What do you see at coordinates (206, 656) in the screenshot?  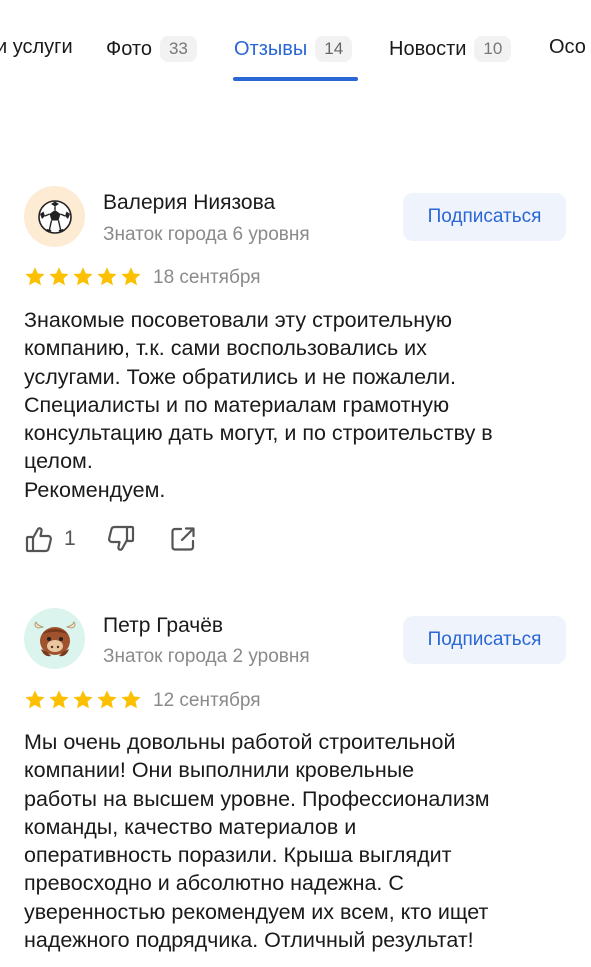 I see `author-level: Знаток города 2 уровня` at bounding box center [206, 656].